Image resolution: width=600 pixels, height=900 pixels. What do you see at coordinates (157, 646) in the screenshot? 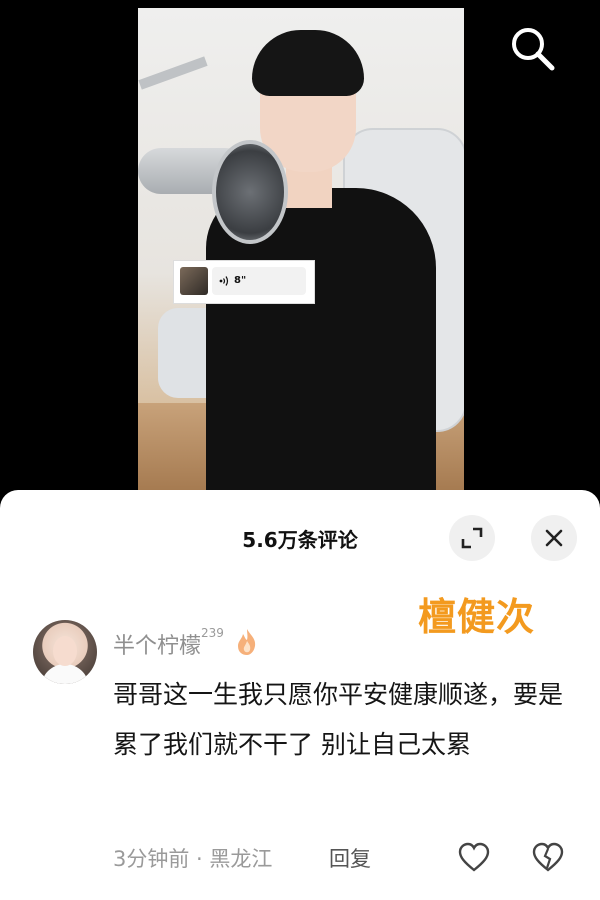
I see `commenter-username: 半个柠檬` at bounding box center [157, 646].